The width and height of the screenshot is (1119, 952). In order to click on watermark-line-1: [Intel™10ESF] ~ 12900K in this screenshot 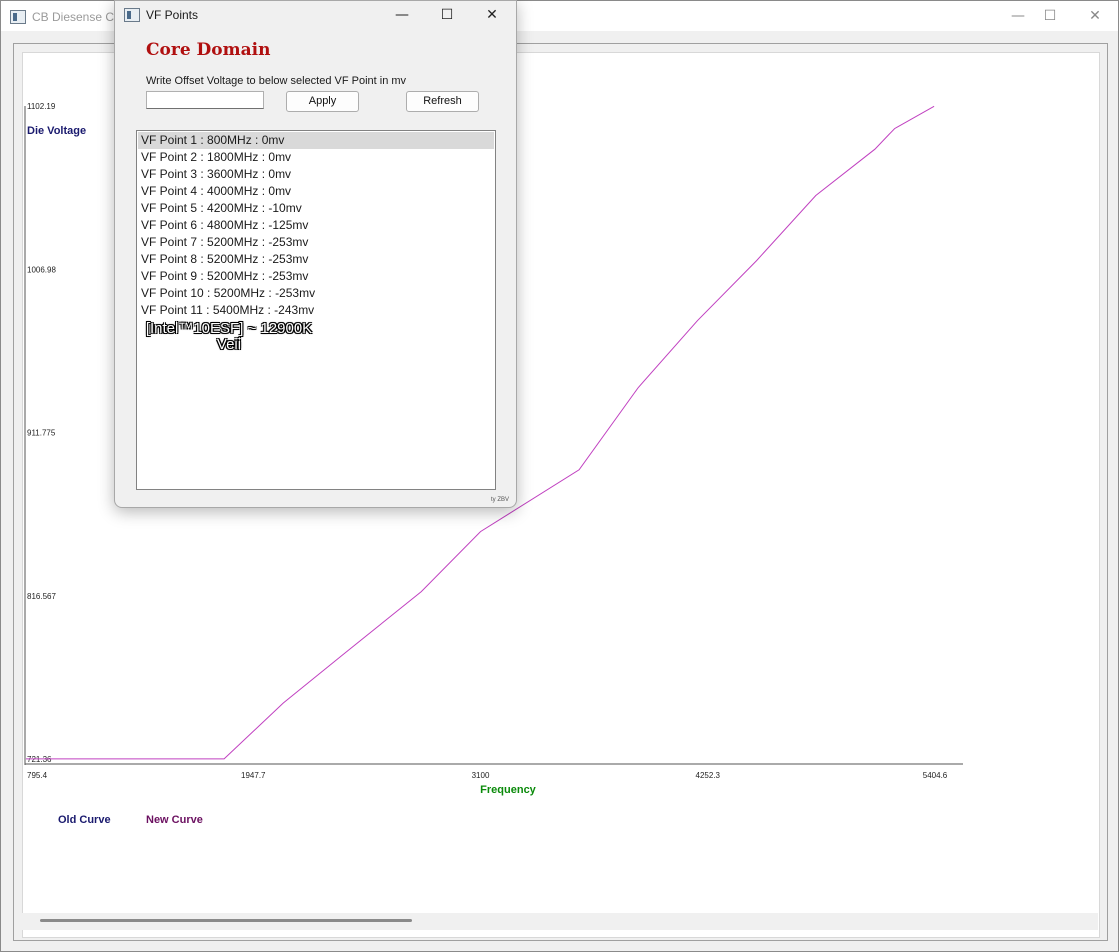, I will do `click(229, 328)`.